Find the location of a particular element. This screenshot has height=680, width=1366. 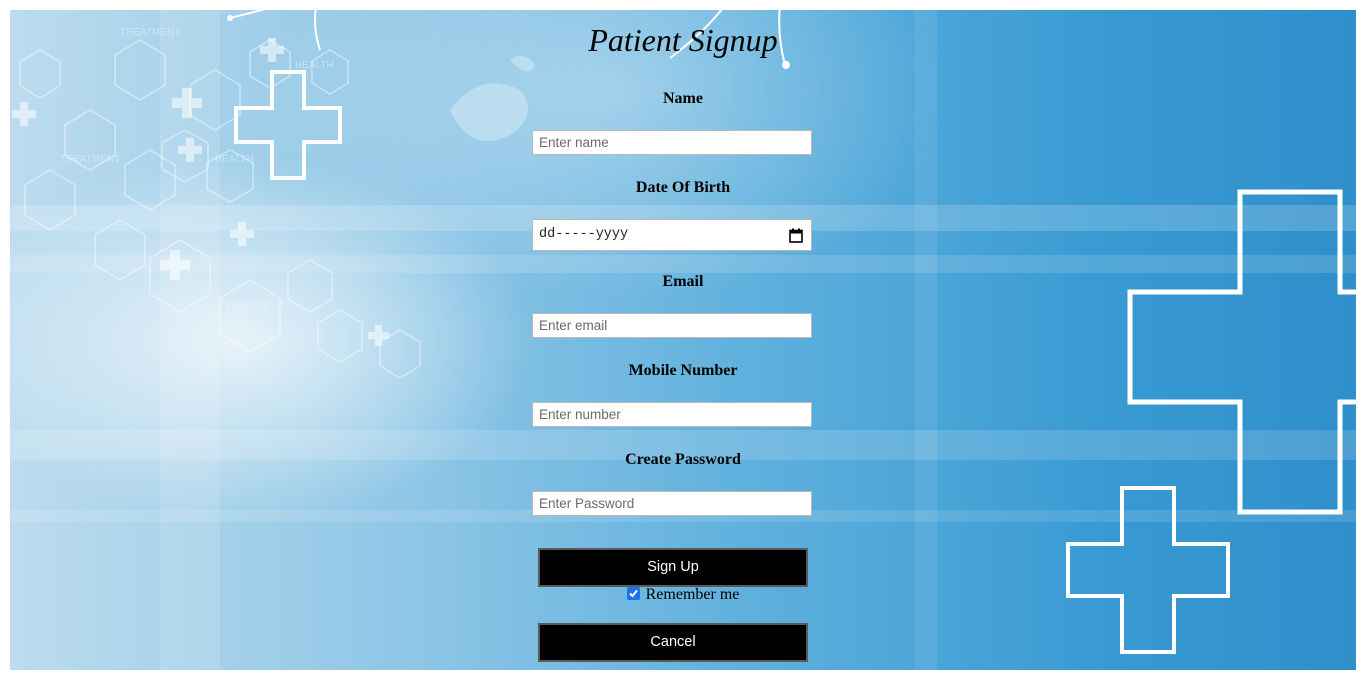

password-input is located at coordinates (672, 503).